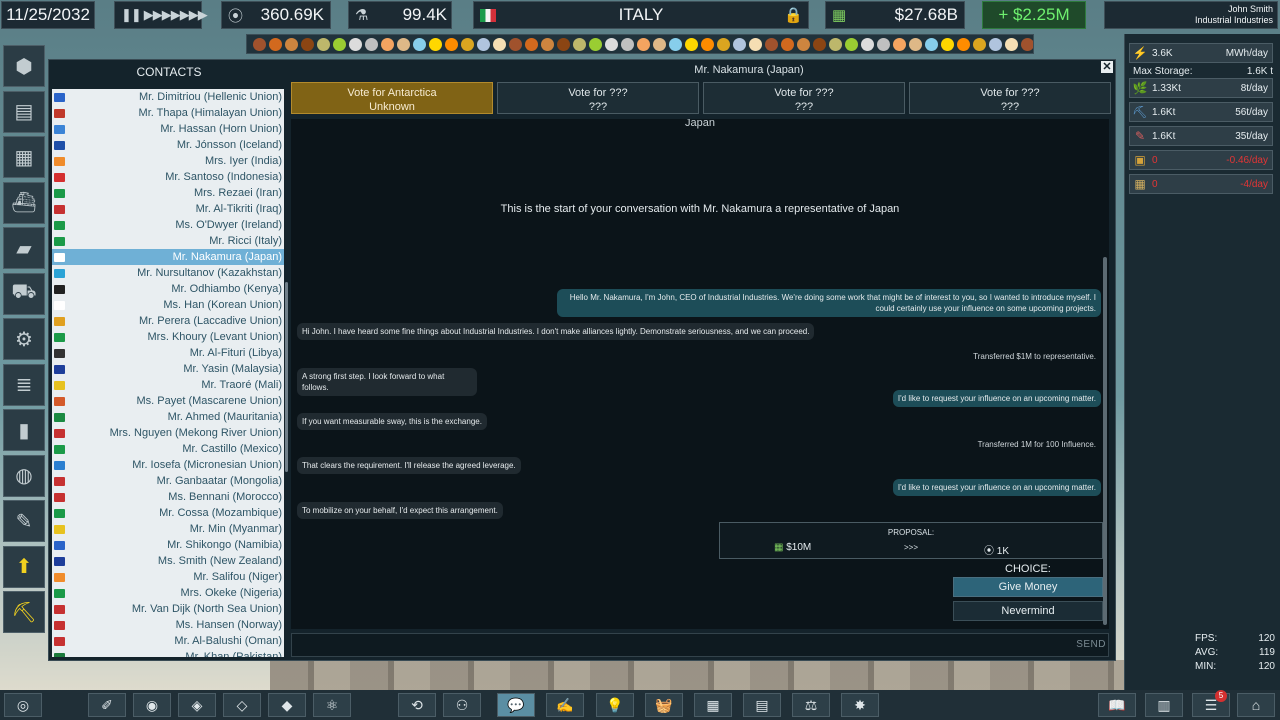 The image size is (1280, 720). What do you see at coordinates (1117, 705) in the screenshot?
I see `book-icon: 📖` at bounding box center [1117, 705].